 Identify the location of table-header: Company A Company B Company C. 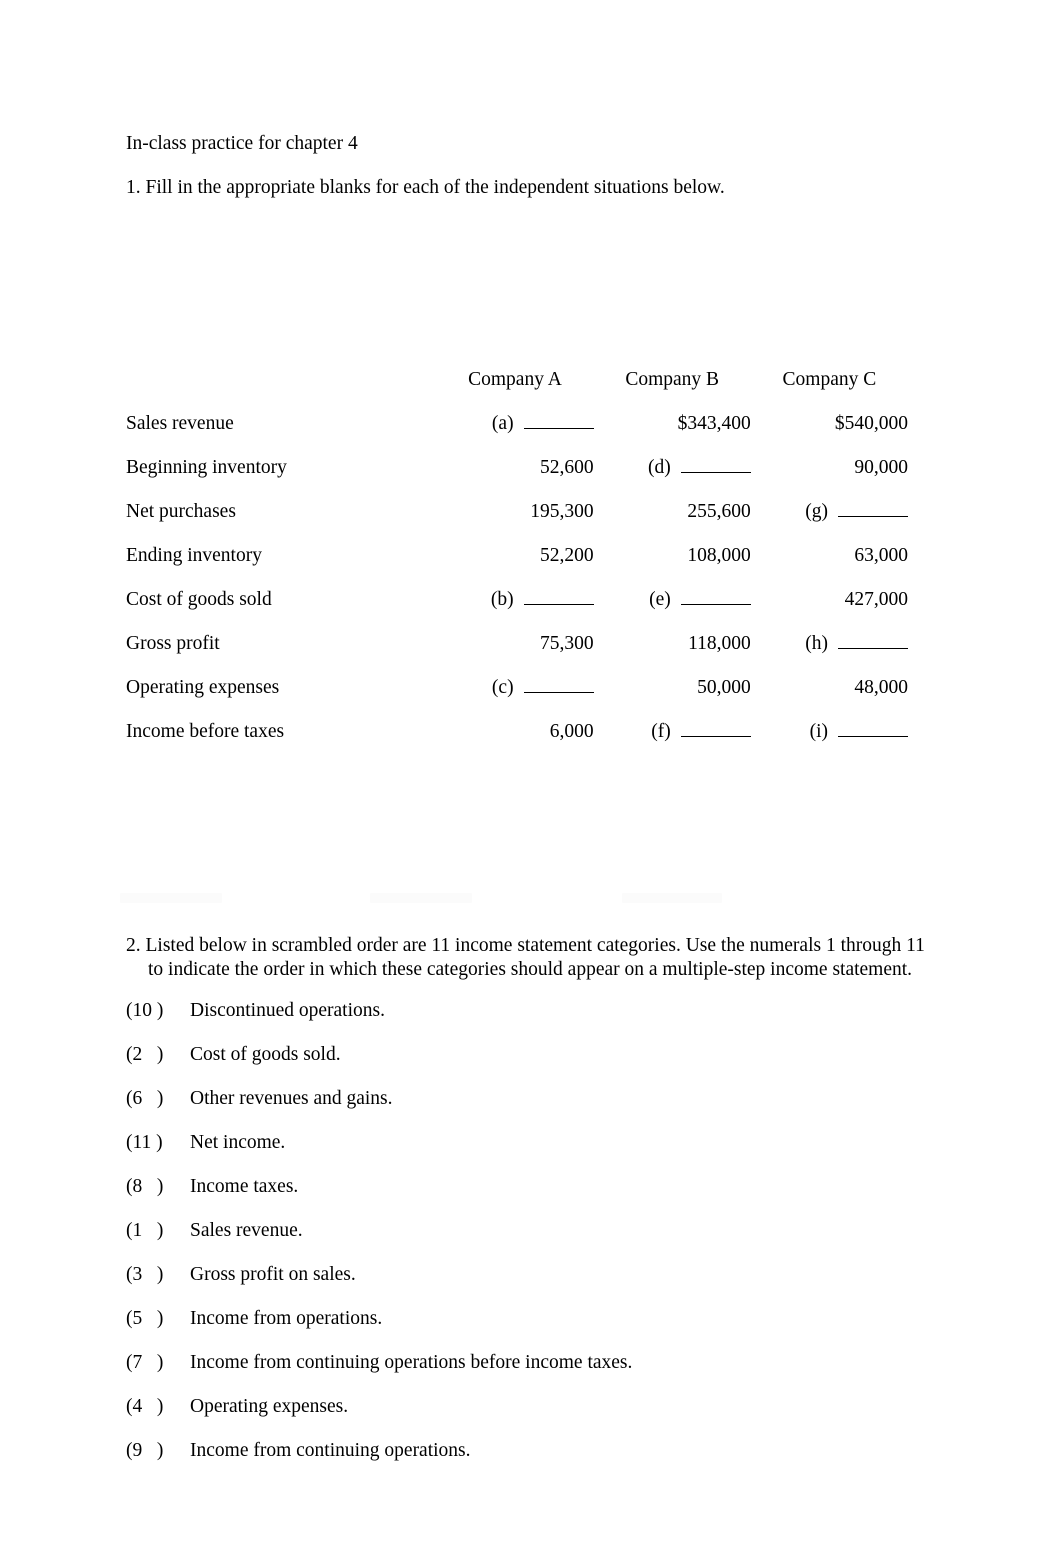
(517, 380).